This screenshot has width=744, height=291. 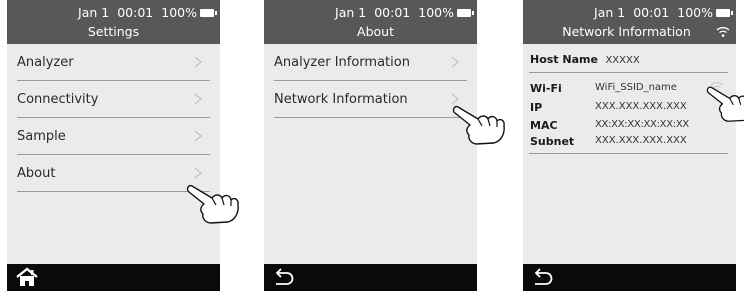 I want to click on menu-item-network-information: Network Information, so click(x=370, y=99).